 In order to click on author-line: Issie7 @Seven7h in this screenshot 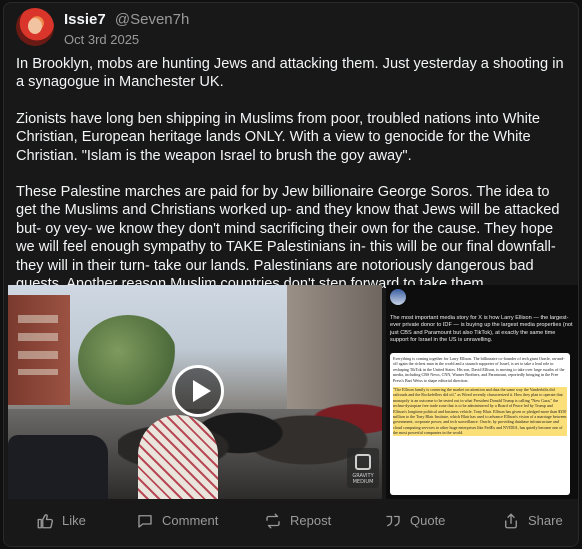, I will do `click(126, 19)`.